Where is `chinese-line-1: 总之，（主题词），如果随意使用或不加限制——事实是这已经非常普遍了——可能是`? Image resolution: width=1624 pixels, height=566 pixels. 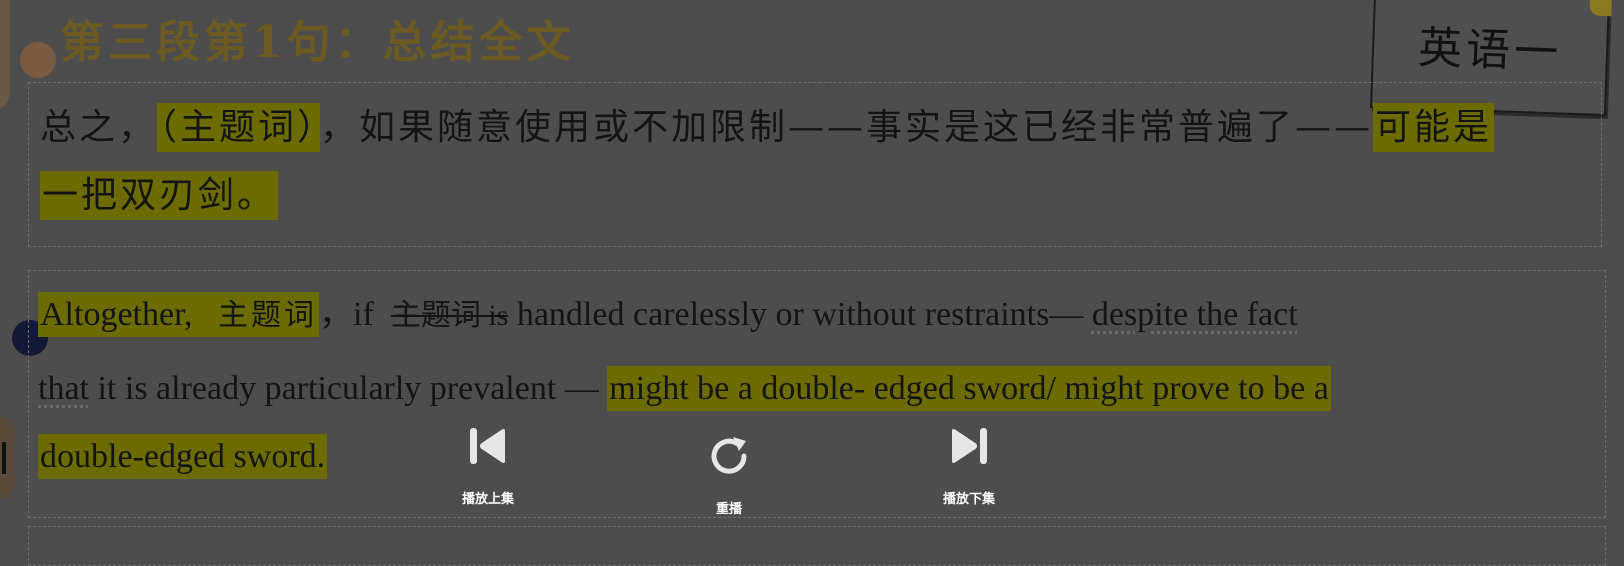
chinese-line-1: 总之，（主题词），如果随意使用或不加限制——事实是这已经非常普遍了——可能是 is located at coordinates (767, 127).